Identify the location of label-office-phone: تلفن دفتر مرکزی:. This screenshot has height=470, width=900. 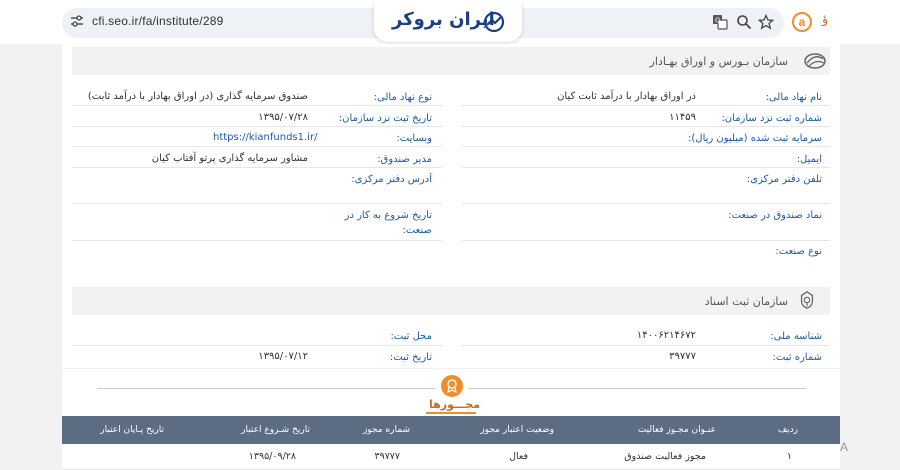
(784, 179).